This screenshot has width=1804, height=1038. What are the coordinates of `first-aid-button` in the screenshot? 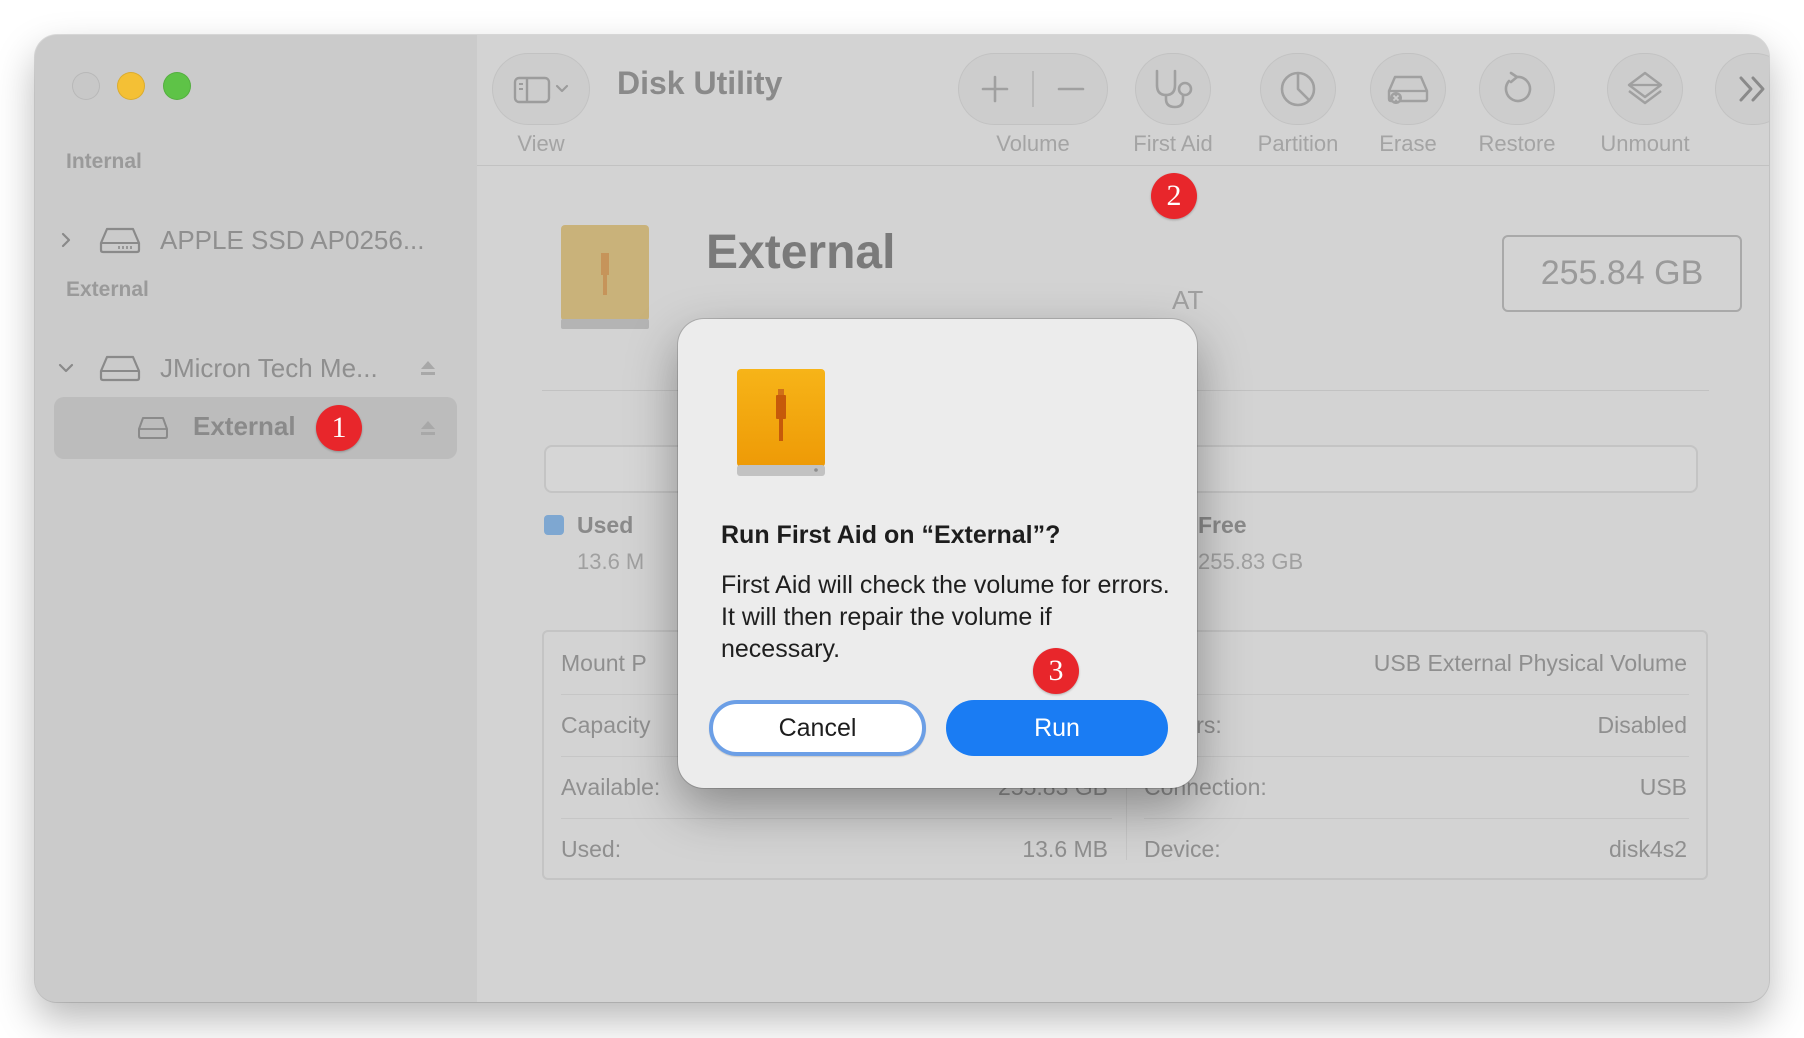 It's located at (1173, 89).